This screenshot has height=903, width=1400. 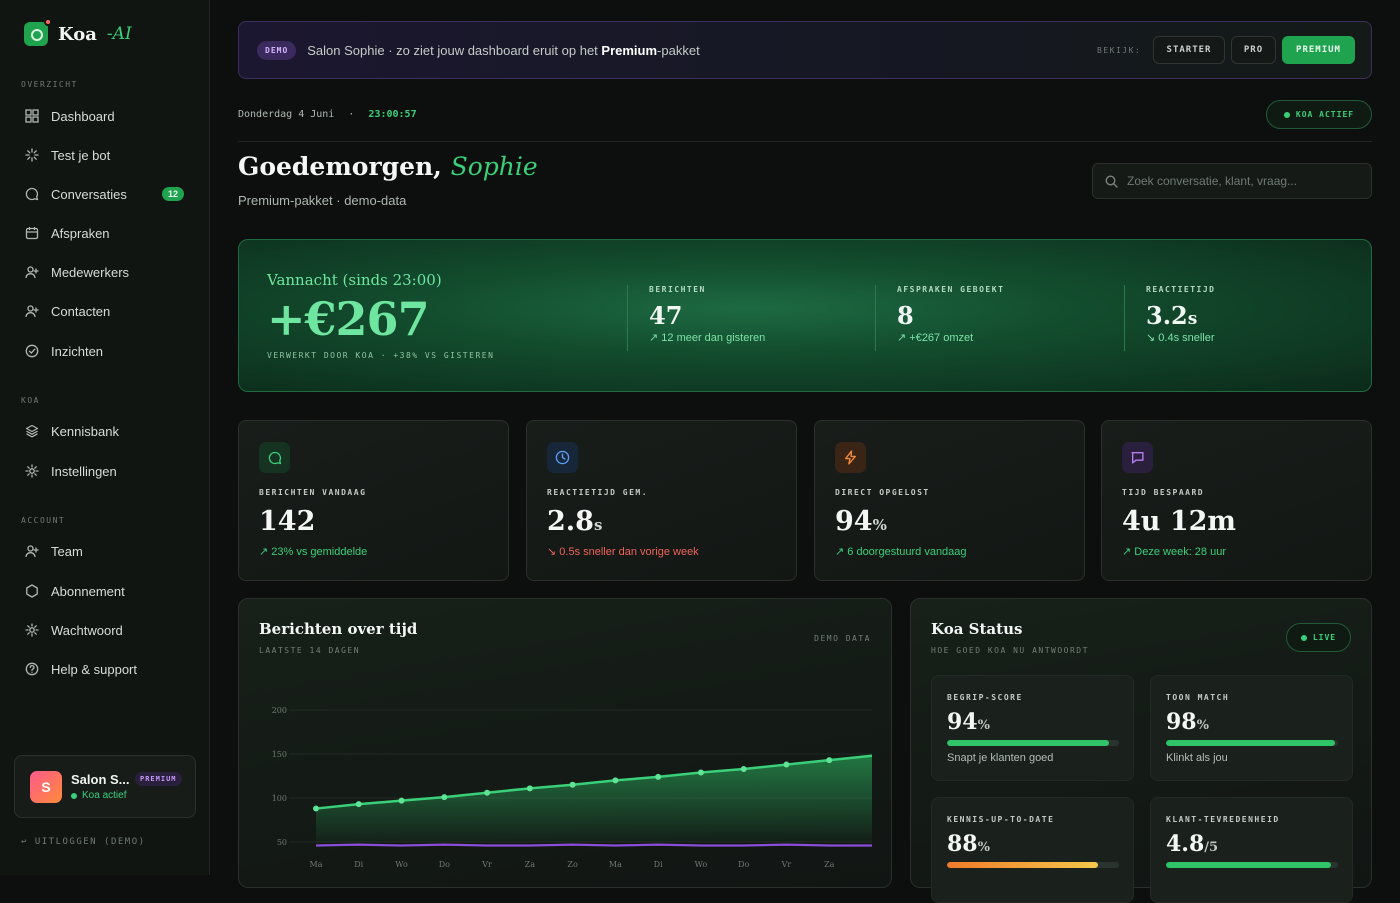 What do you see at coordinates (1000, 758) in the screenshot?
I see `metric-note: Snapt je klanten goed` at bounding box center [1000, 758].